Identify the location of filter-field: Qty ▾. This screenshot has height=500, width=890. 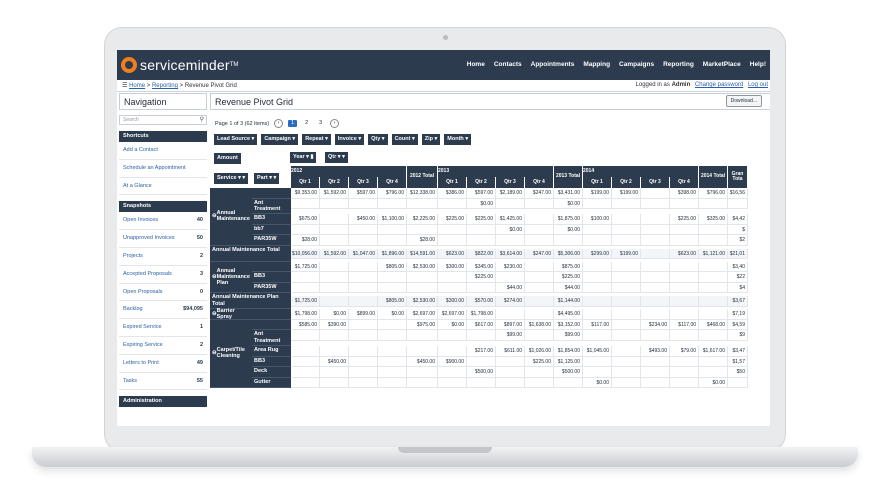
(378, 139).